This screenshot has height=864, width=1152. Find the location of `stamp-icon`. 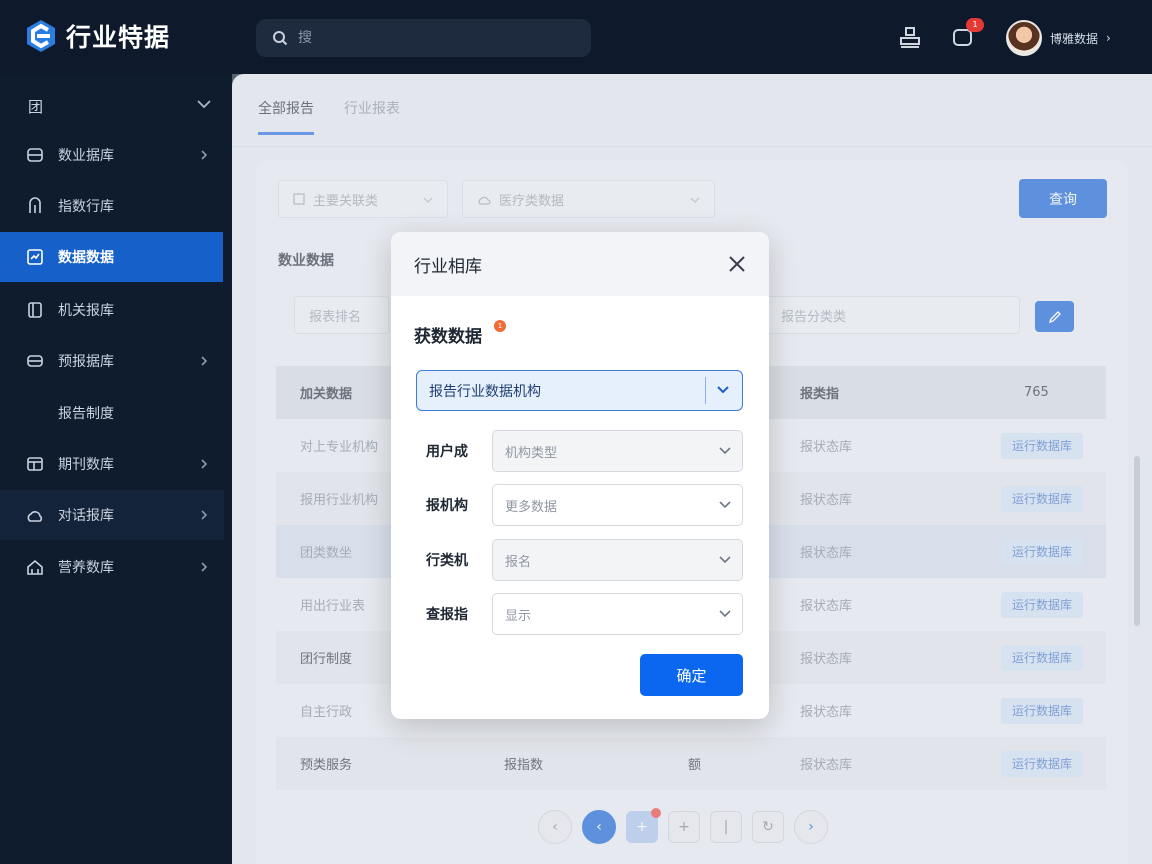

stamp-icon is located at coordinates (910, 37).